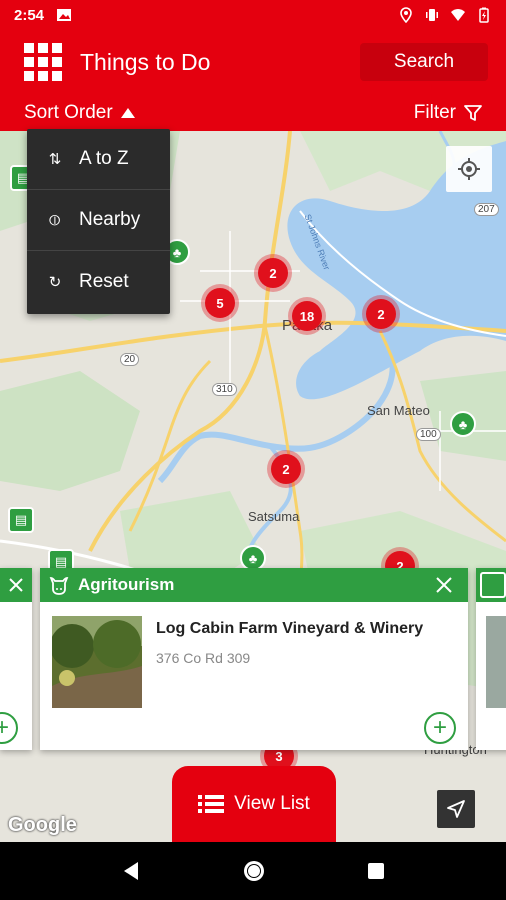 Image resolution: width=506 pixels, height=900 pixels. I want to click on home-icon, so click(254, 871).